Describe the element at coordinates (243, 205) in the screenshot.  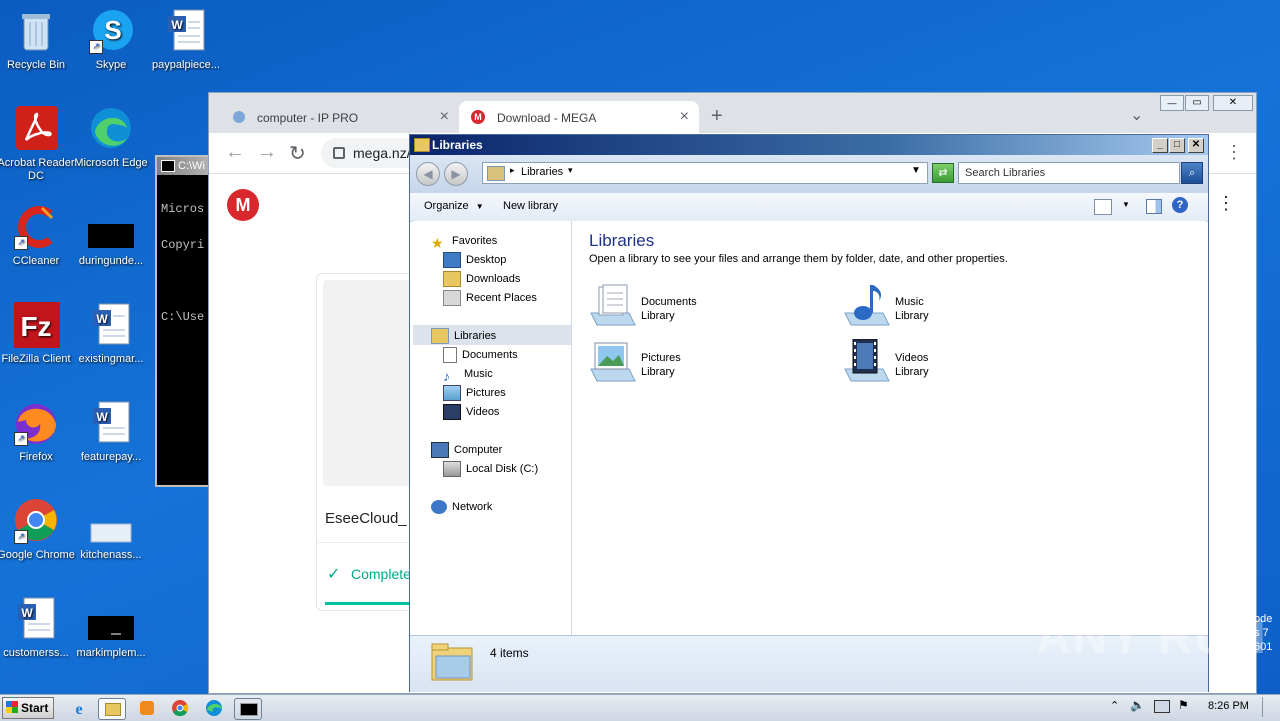
I see `mega-logo-icon: M` at that location.